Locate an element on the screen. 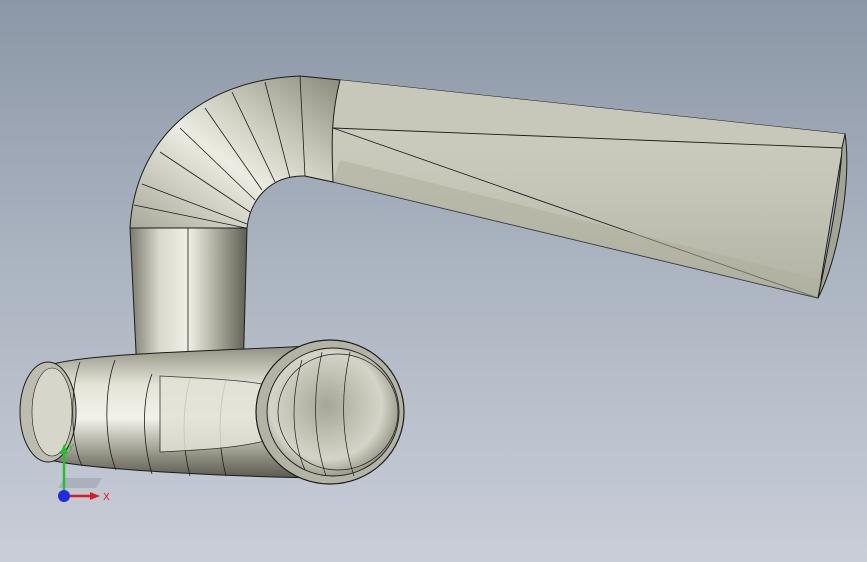  orientation-triad: Y X is located at coordinates (84, 473).